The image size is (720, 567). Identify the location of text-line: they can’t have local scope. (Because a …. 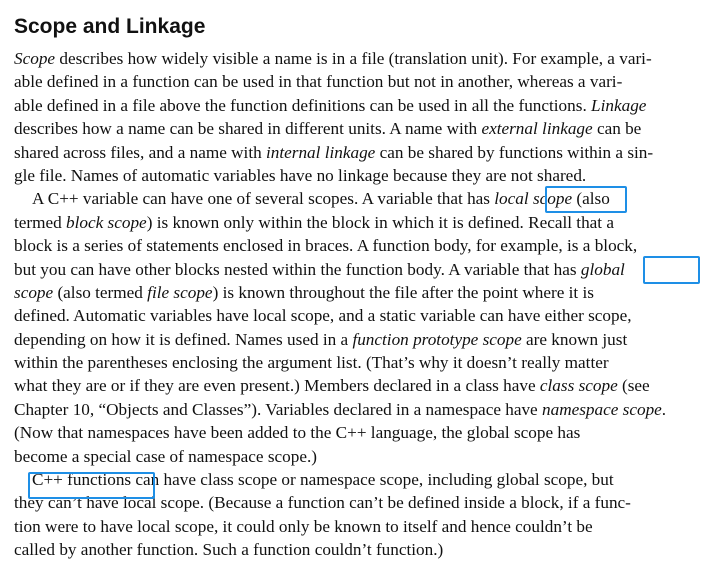
(364, 502).